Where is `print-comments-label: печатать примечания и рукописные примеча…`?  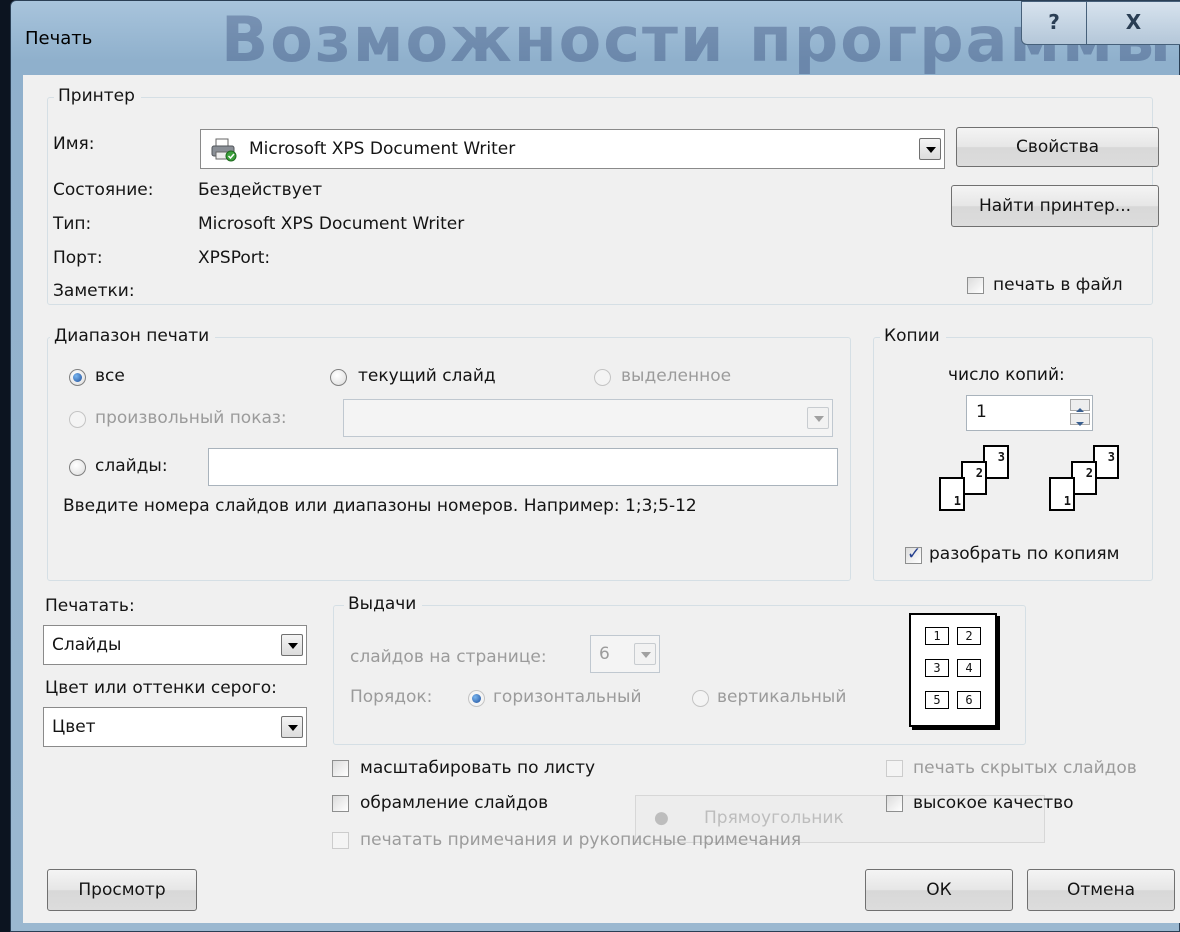
print-comments-label: печатать примечания и рукописные примеча… is located at coordinates (581, 840).